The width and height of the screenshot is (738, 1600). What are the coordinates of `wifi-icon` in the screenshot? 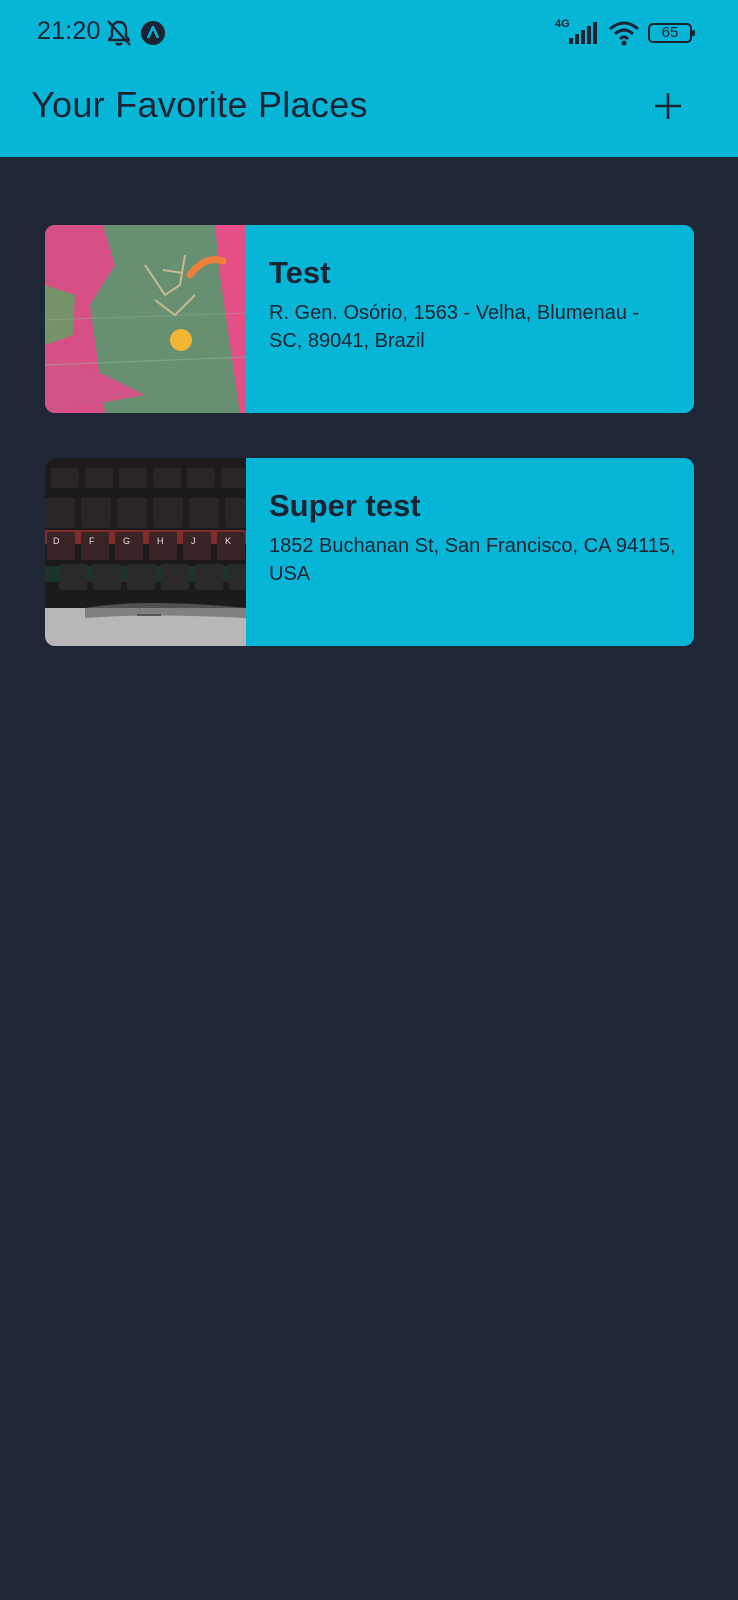 It's located at (624, 33).